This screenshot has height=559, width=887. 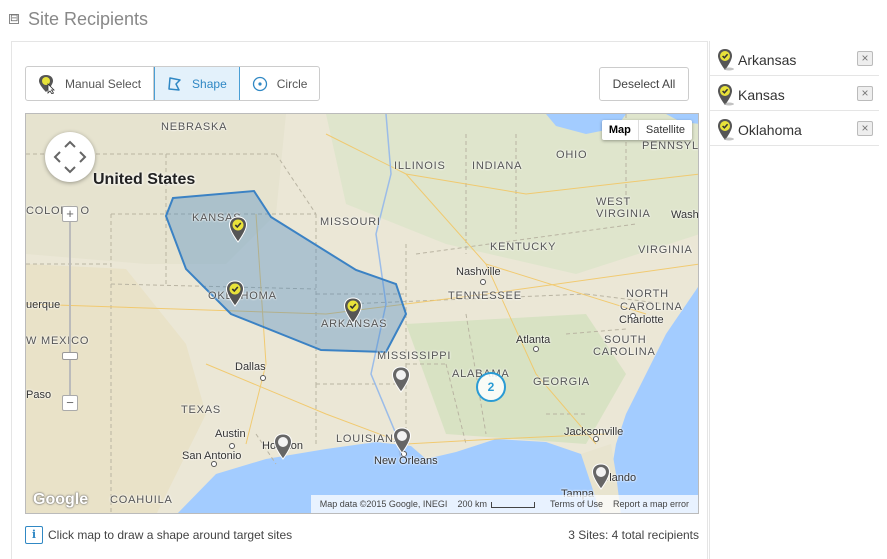 What do you see at coordinates (414, 356) in the screenshot?
I see `state-label-mississippi: MISSISSIPPI` at bounding box center [414, 356].